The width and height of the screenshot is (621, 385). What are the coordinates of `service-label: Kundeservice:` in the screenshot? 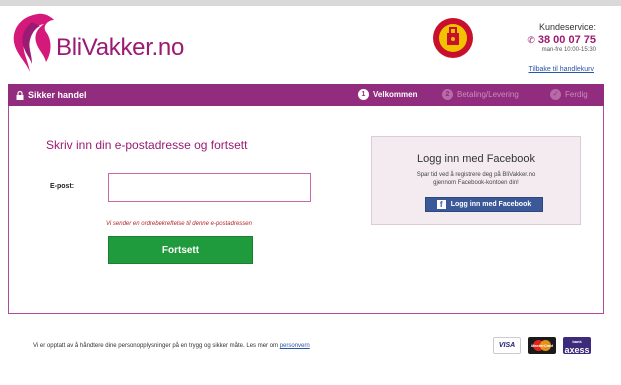 It's located at (567, 27).